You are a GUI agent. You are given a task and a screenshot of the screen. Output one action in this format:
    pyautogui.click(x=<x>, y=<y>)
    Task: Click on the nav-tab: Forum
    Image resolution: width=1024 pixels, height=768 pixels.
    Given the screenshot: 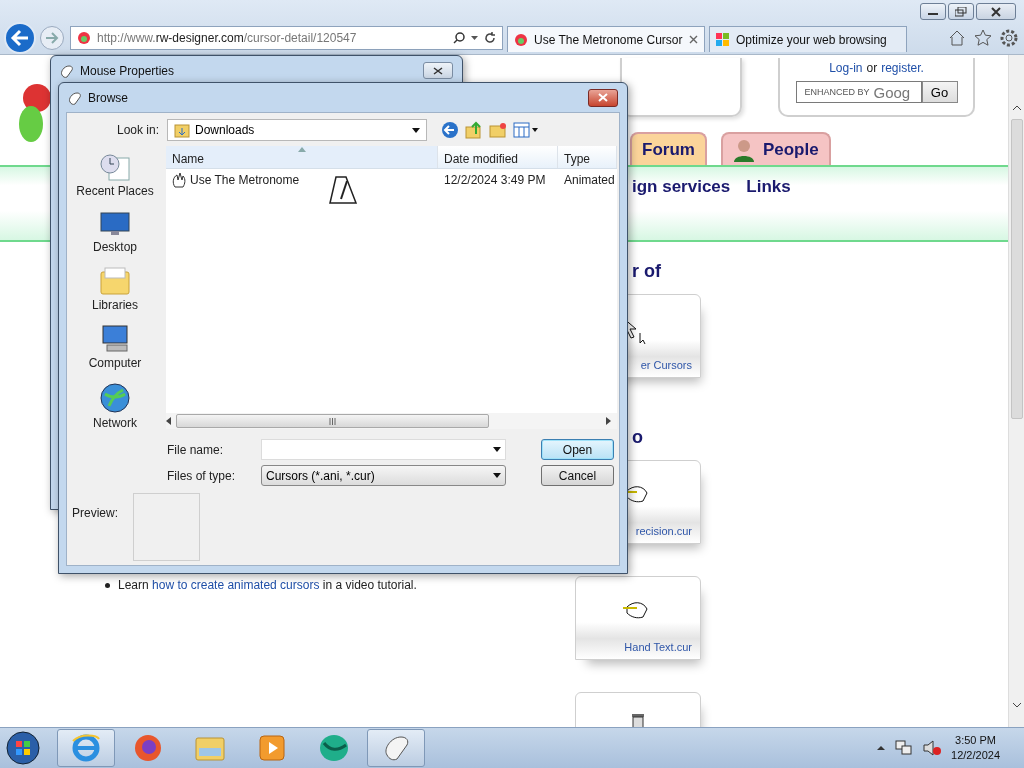 What is the action you would take?
    pyautogui.click(x=668, y=148)
    